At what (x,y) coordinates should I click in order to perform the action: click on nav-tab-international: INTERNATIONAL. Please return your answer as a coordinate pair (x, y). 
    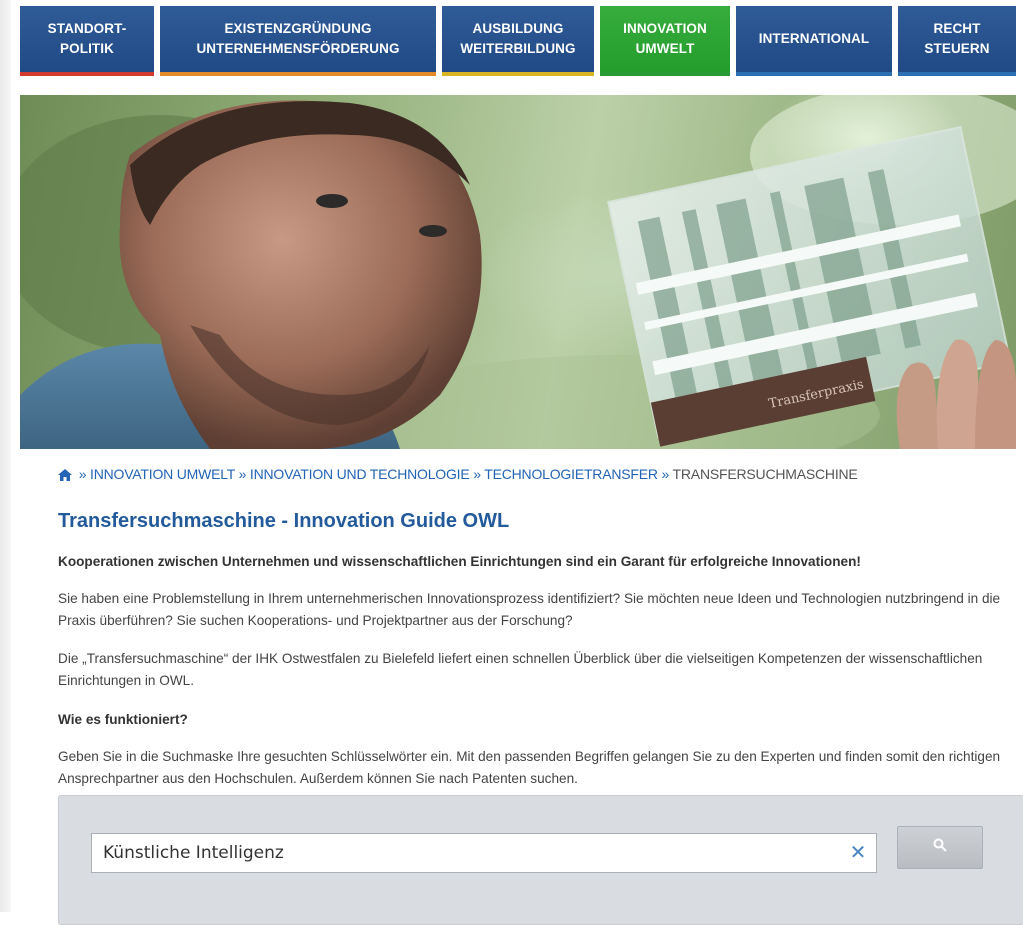
    Looking at the image, I should click on (814, 41).